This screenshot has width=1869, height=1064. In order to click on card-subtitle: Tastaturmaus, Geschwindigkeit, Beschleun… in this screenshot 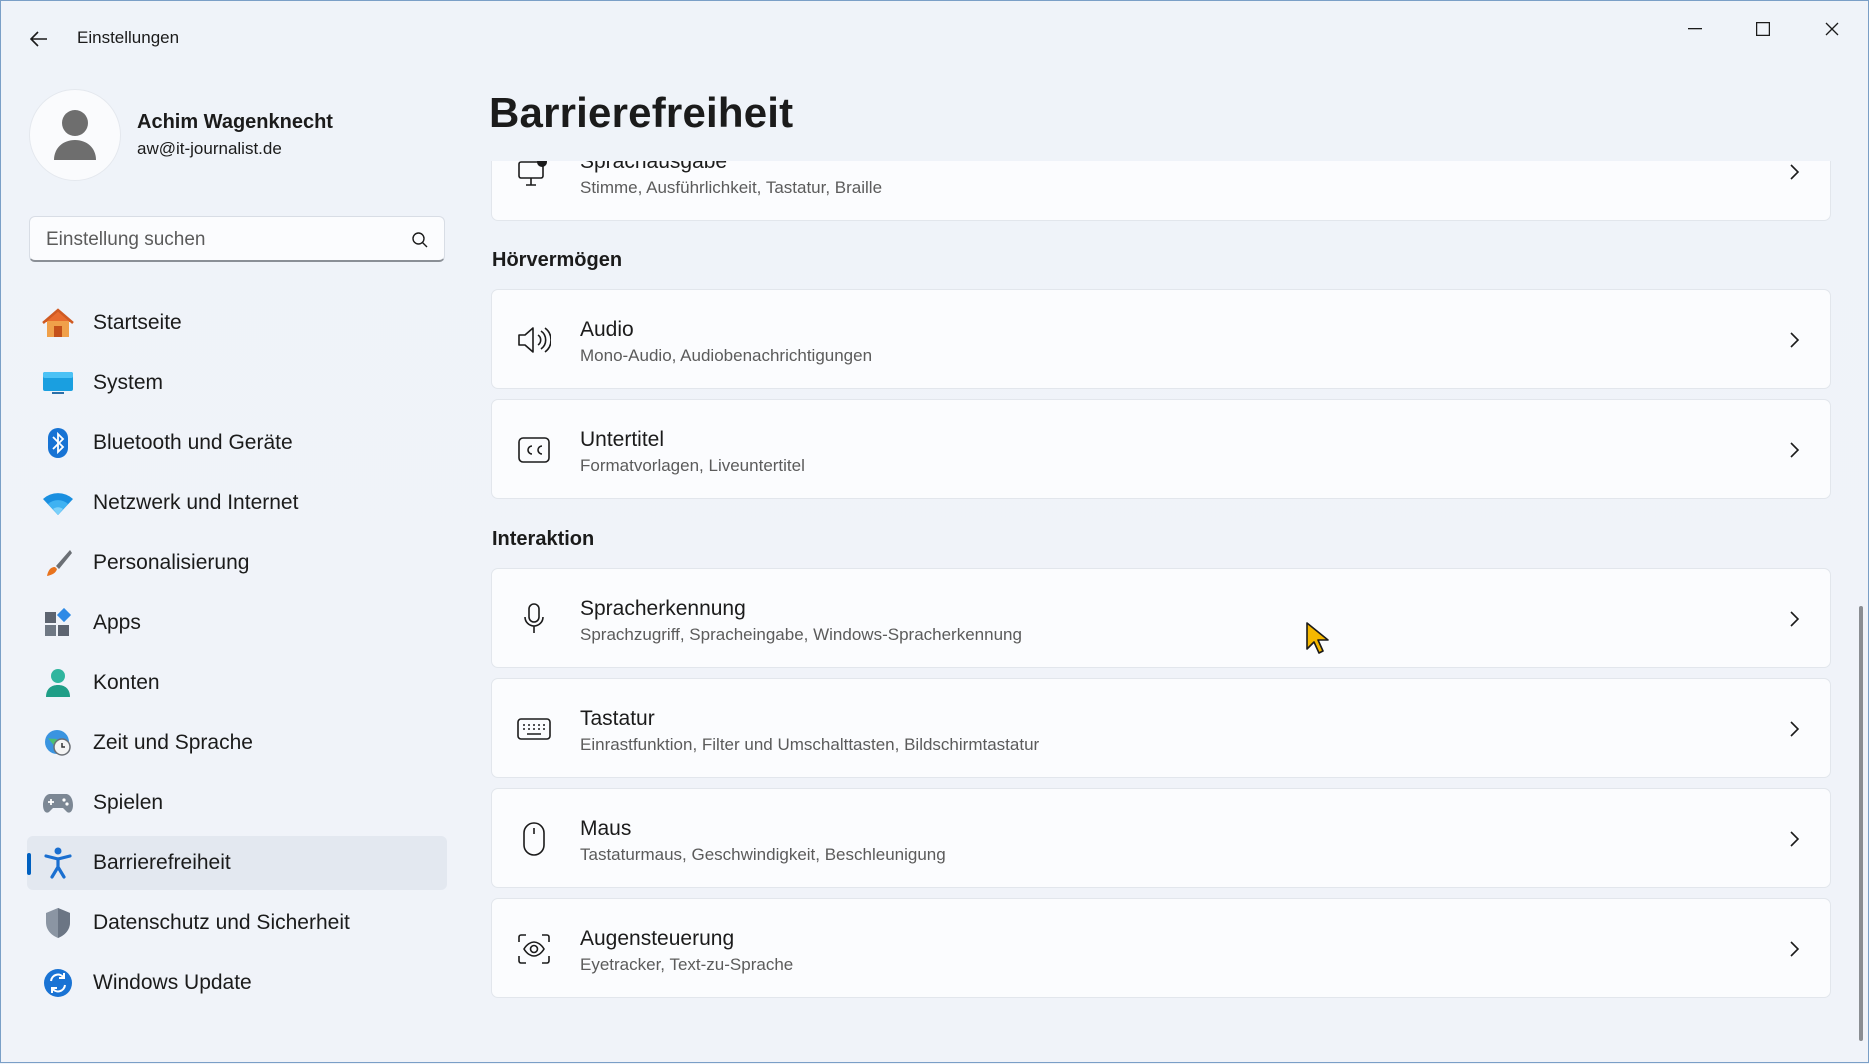, I will do `click(763, 854)`.